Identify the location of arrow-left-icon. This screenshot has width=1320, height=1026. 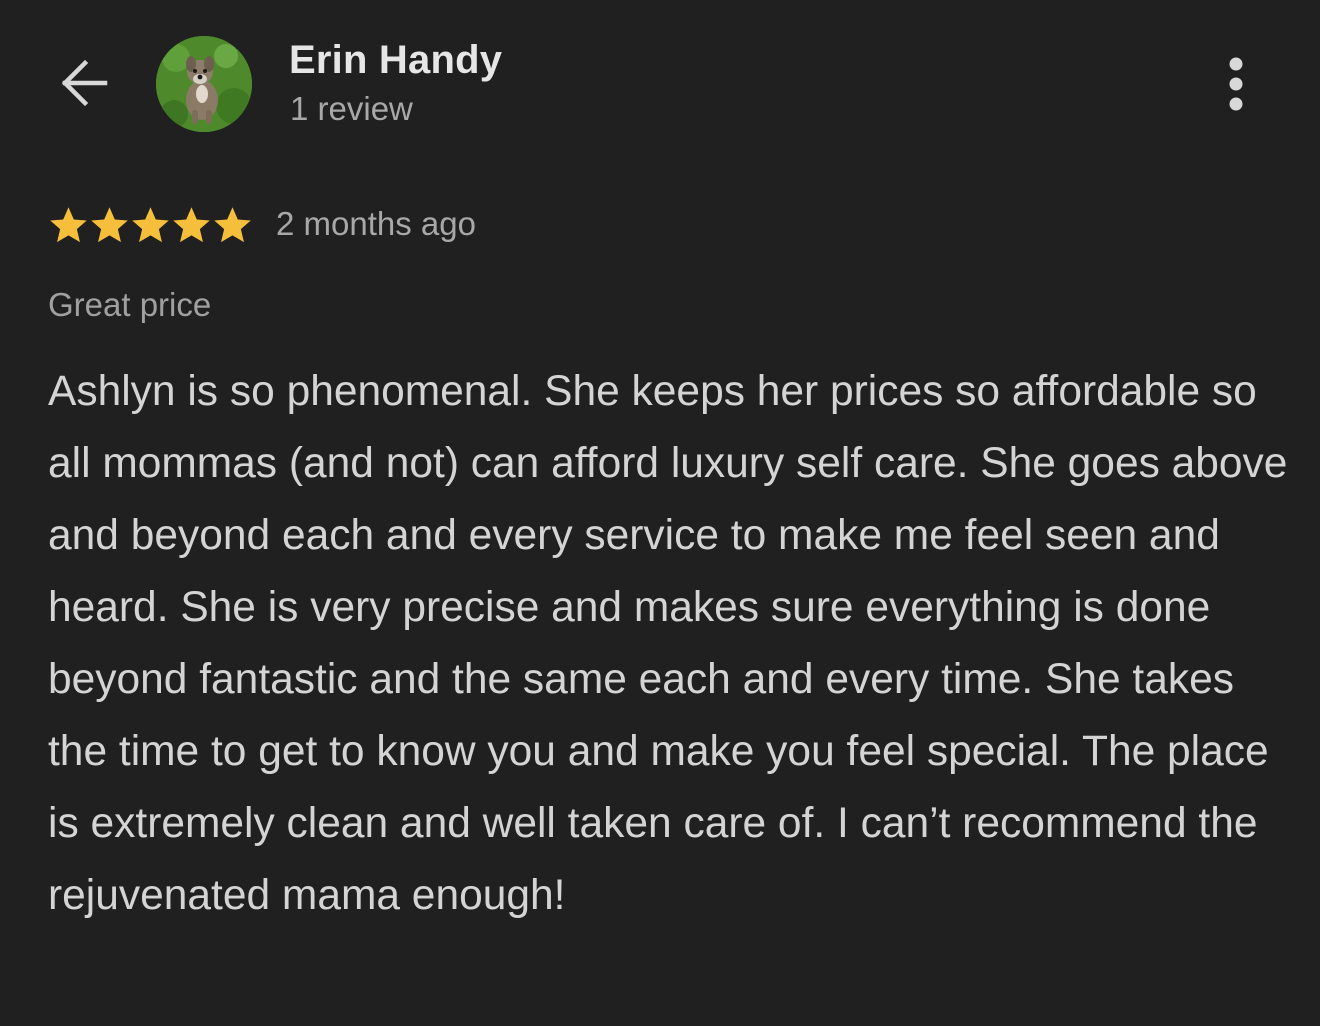
(84, 83).